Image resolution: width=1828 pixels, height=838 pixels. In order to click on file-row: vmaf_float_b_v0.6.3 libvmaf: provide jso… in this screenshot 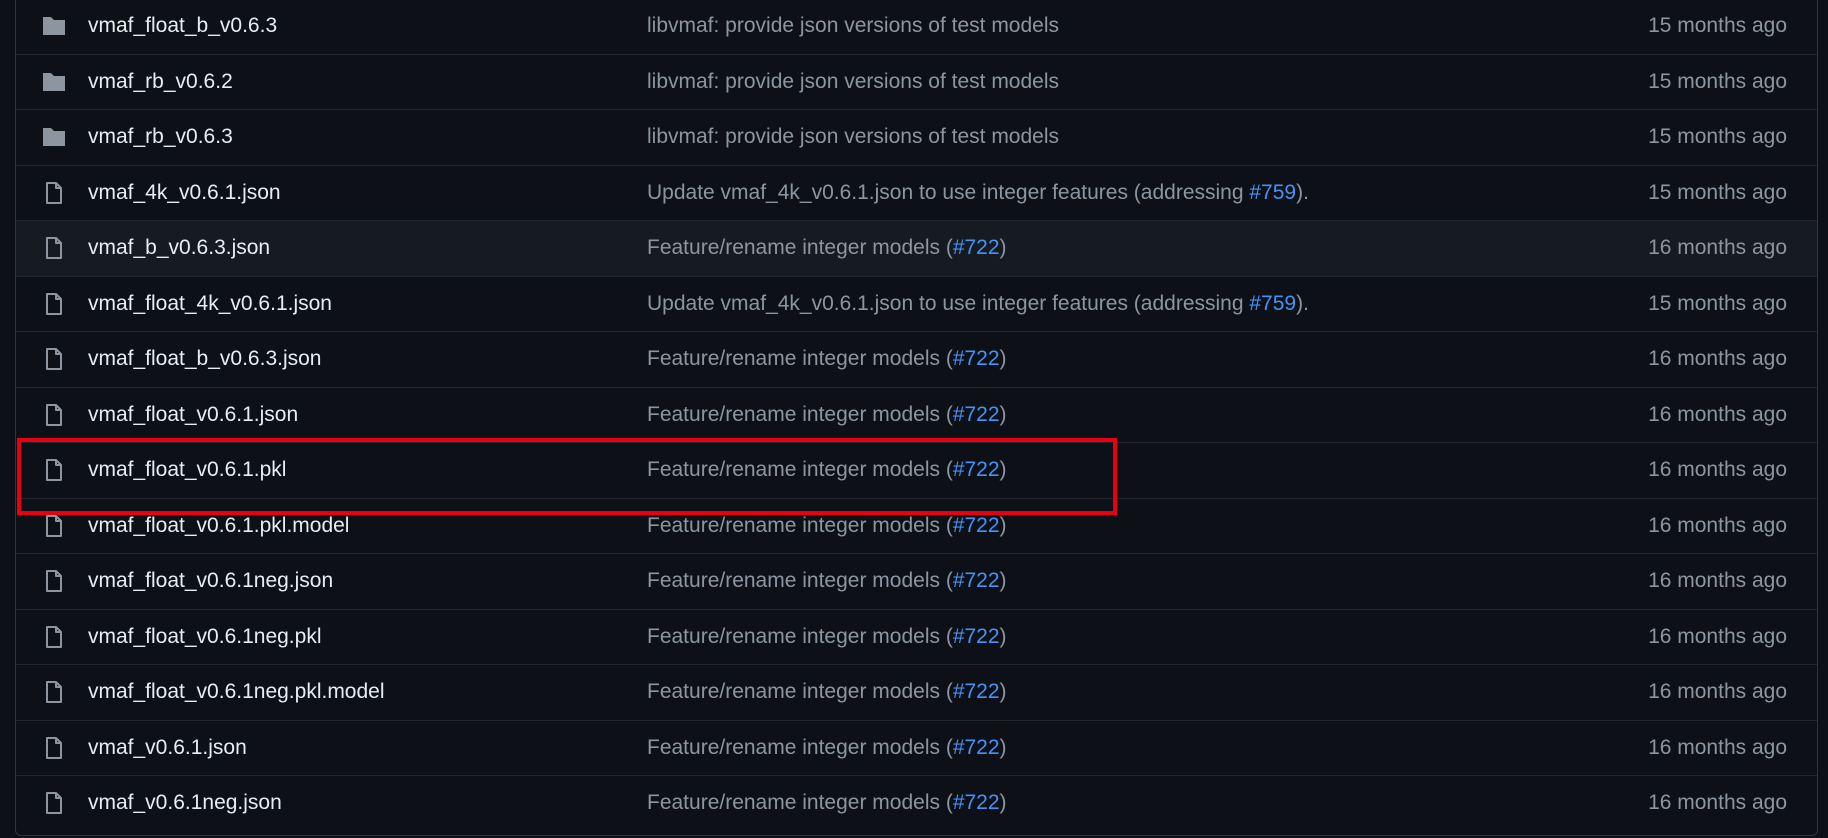, I will do `click(916, 27)`.